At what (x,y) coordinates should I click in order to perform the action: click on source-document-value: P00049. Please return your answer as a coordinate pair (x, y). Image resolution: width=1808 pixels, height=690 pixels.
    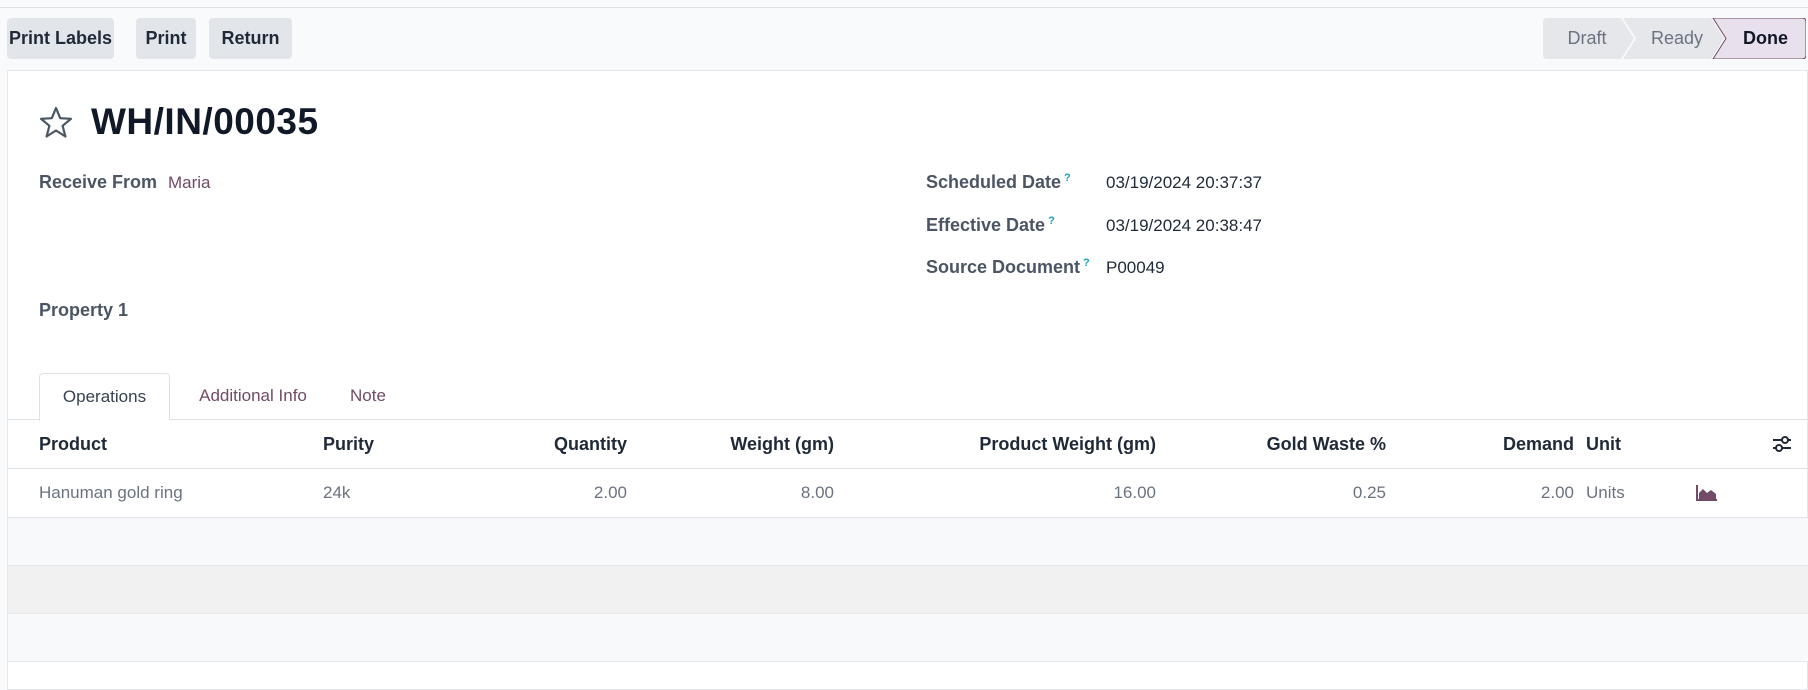
    Looking at the image, I should click on (1135, 268).